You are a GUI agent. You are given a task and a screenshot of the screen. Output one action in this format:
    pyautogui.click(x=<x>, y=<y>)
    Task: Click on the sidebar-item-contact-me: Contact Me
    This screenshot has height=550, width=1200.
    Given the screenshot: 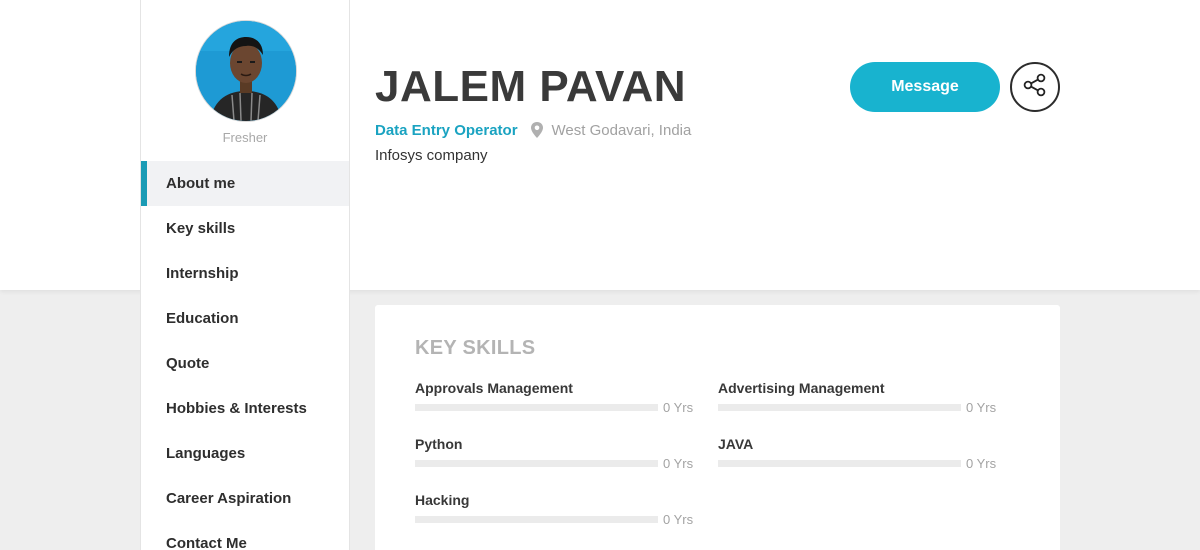 What is the action you would take?
    pyautogui.click(x=245, y=535)
    